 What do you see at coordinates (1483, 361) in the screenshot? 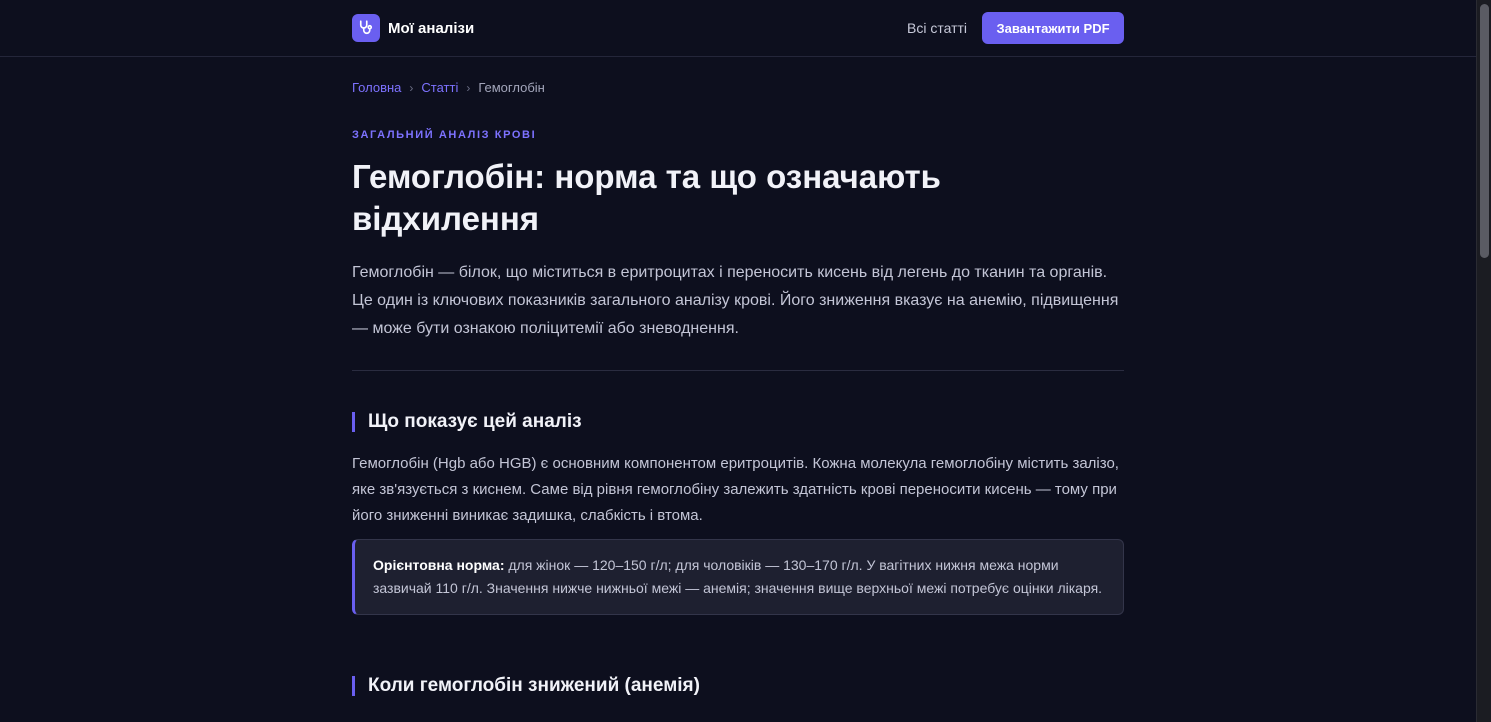
I see `page-scrollbar` at bounding box center [1483, 361].